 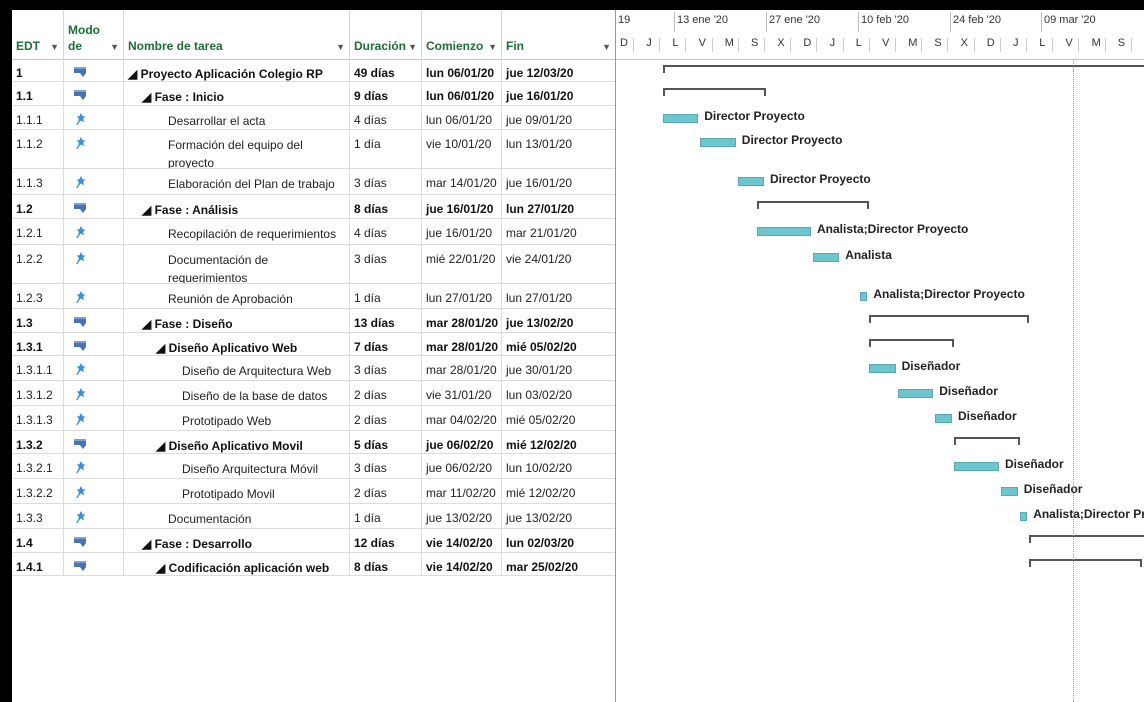 What do you see at coordinates (462, 70) in the screenshot?
I see `start-cell: lun 06/01/20` at bounding box center [462, 70].